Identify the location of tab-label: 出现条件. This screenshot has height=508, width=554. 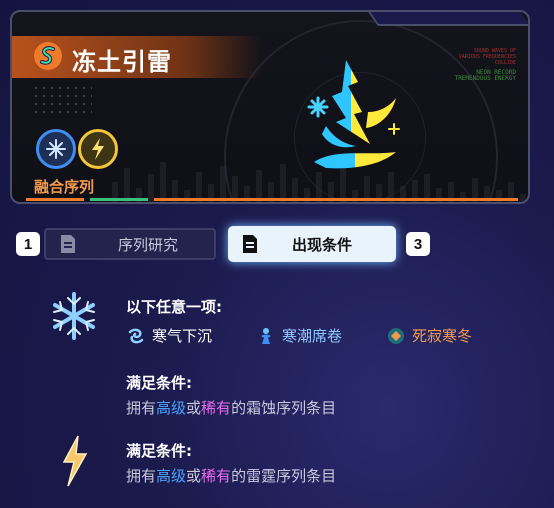
(322, 244).